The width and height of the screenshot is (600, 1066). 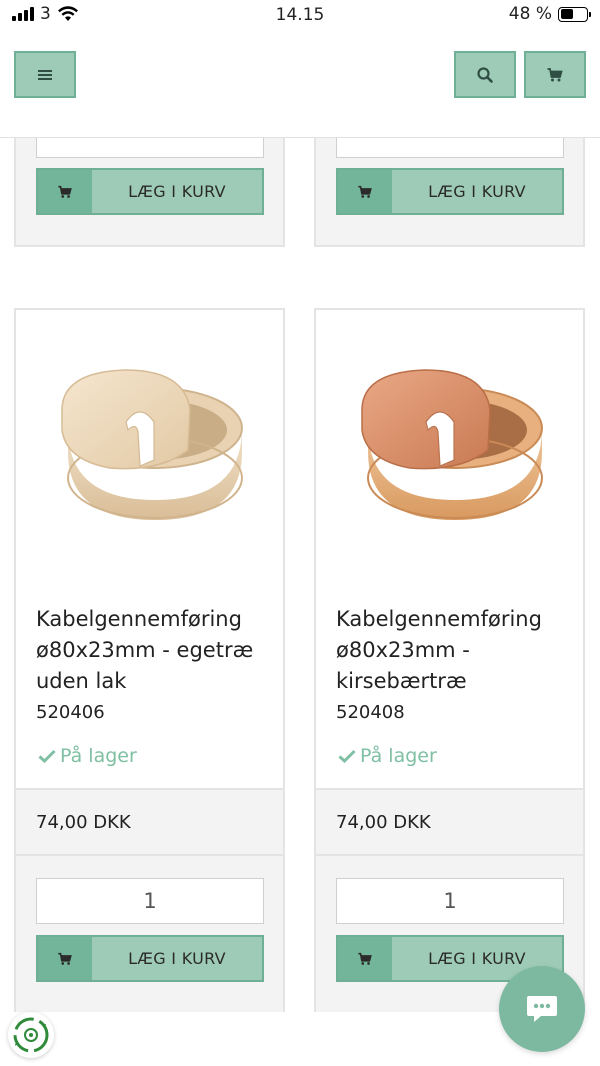 I want to click on recycle-icon, so click(x=31, y=1035).